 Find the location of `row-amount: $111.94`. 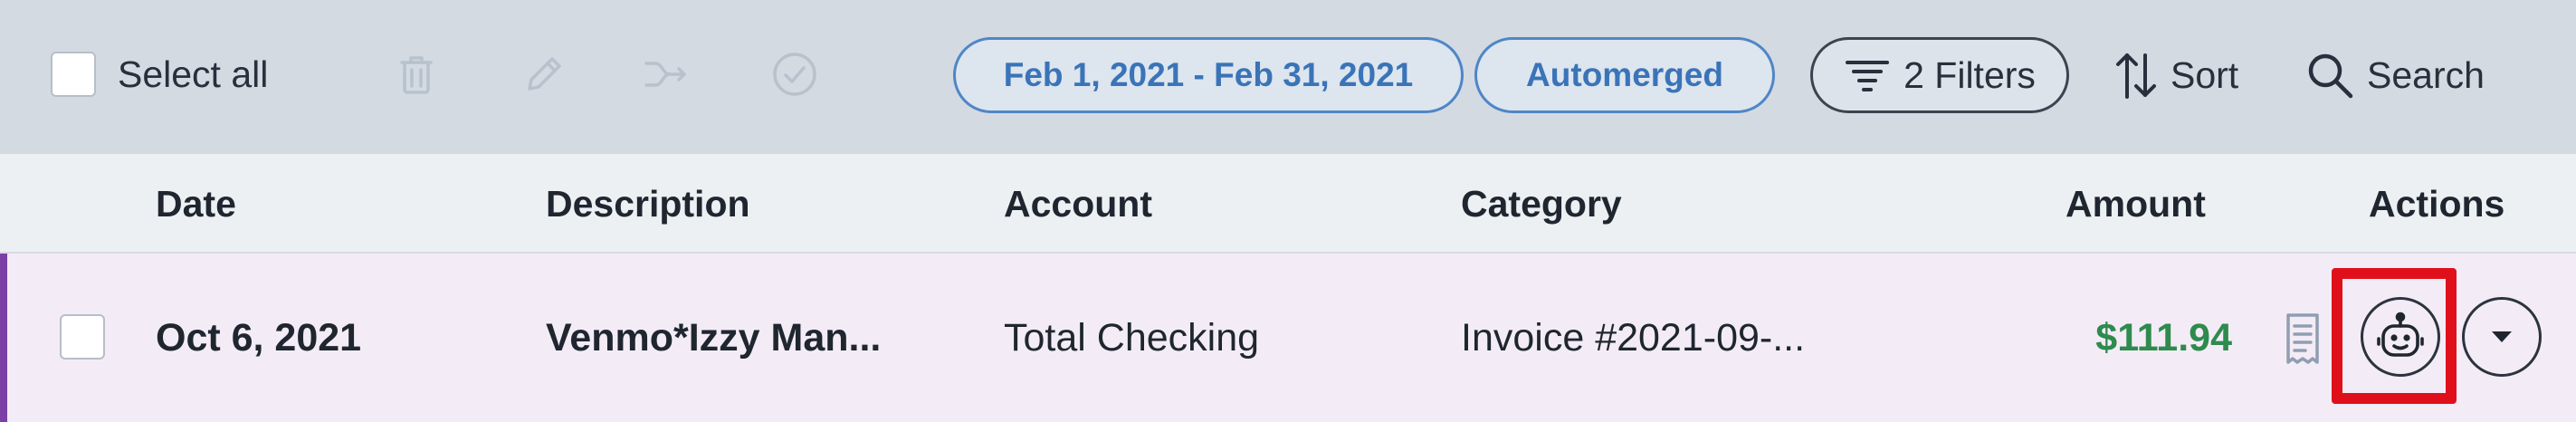

row-amount: $111.94 is located at coordinates (2163, 337).